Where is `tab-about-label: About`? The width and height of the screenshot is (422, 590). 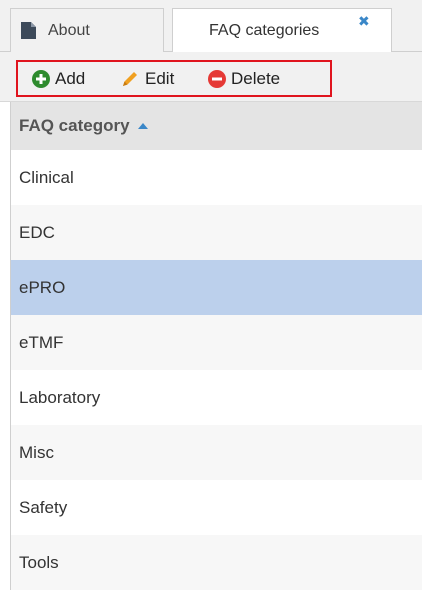 tab-about-label: About is located at coordinates (69, 30).